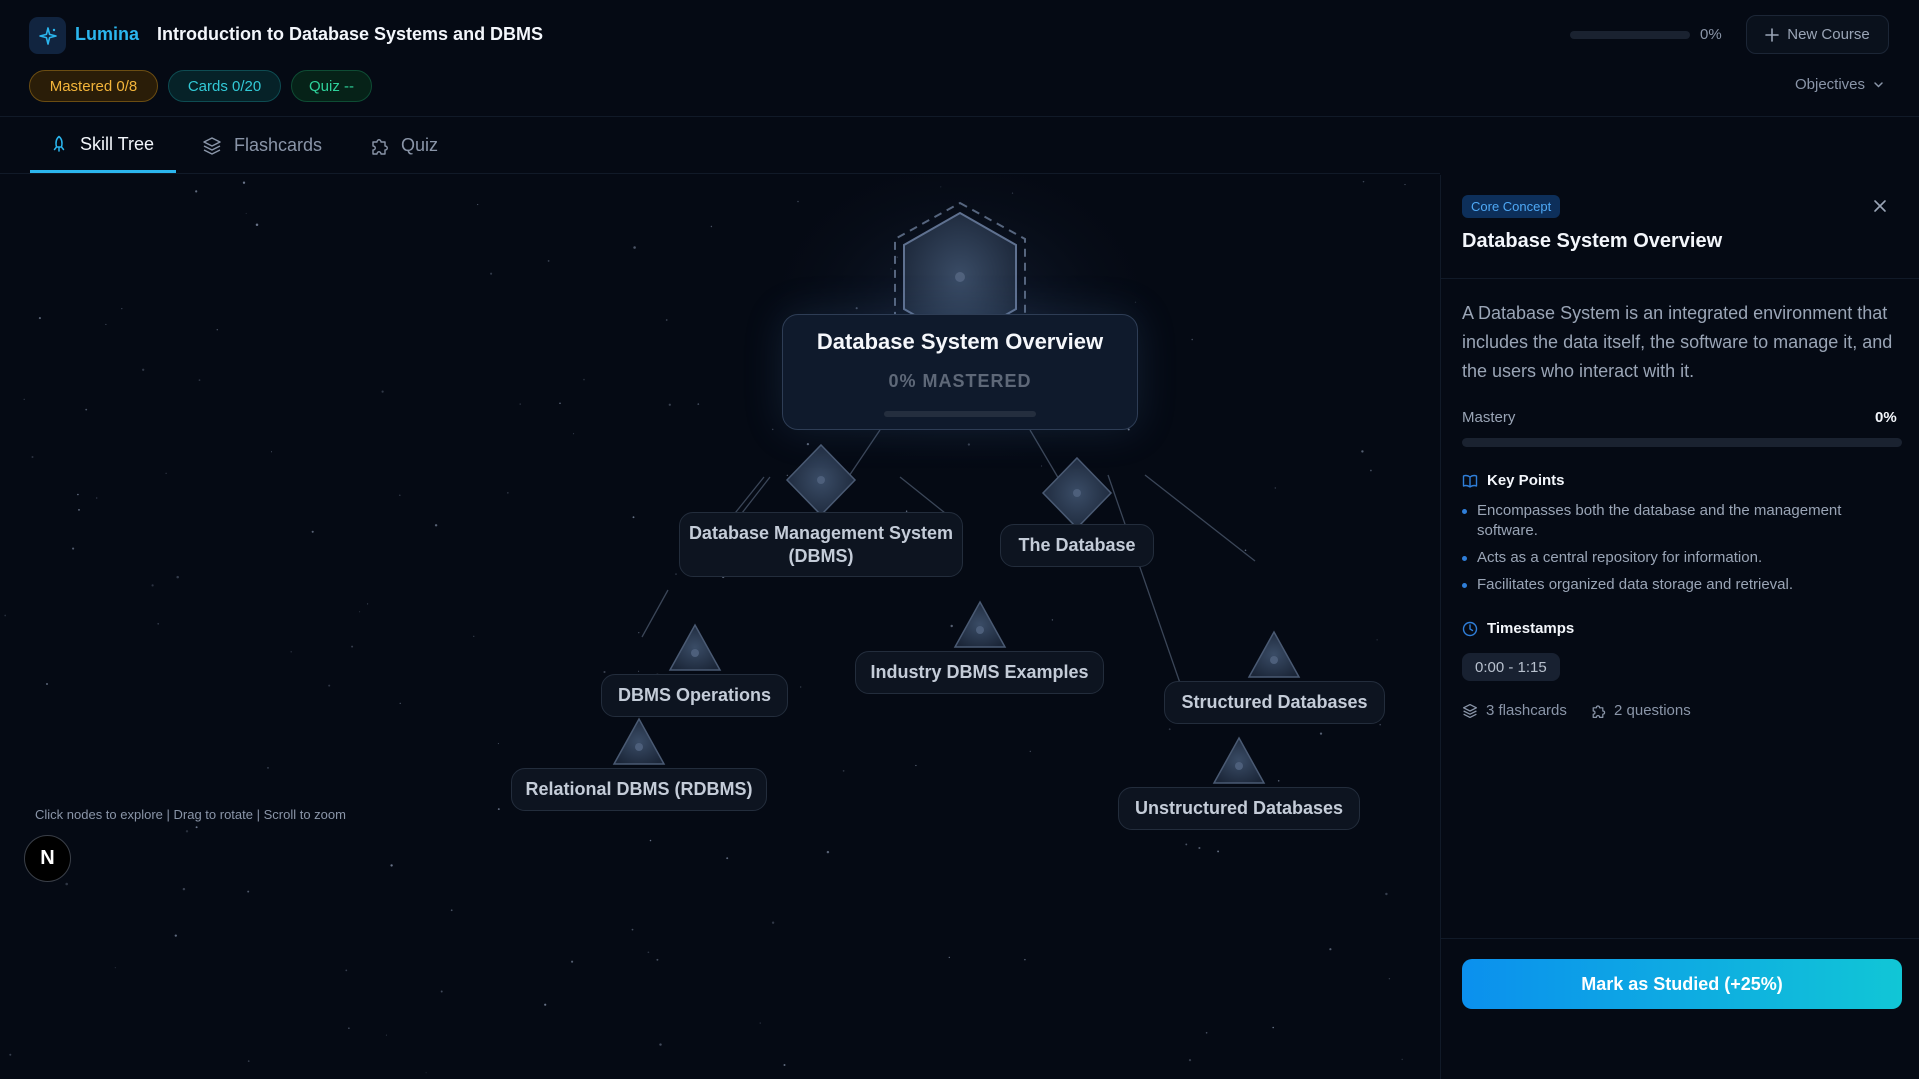  I want to click on node-structured-databases: Structured Databases, so click(1274, 702).